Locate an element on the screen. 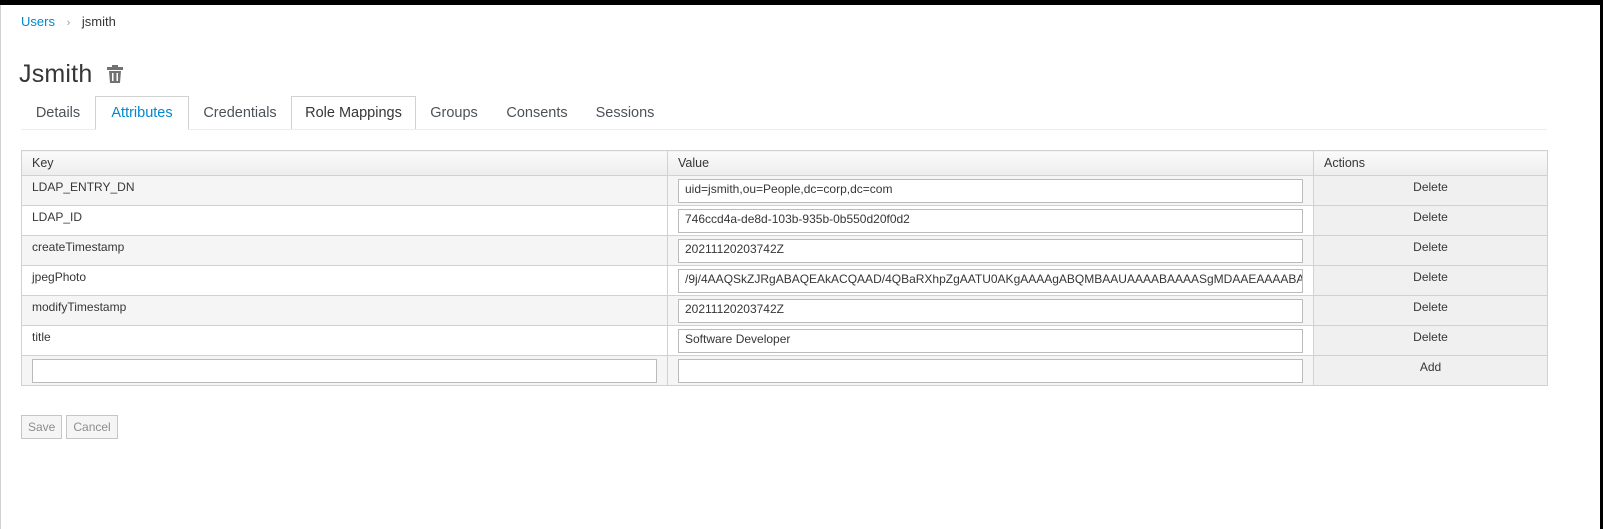  tab-sessions: Sessions is located at coordinates (625, 112).